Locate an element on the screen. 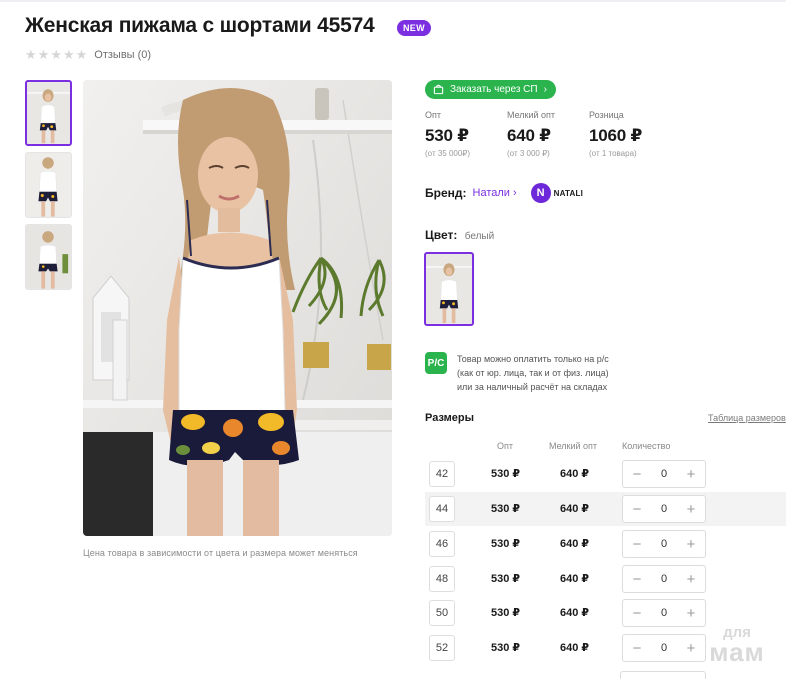 The image size is (786, 679). price-tier-small-opt: Мелкий опт 640 ₽ (от 3 000 ₽) is located at coordinates (548, 134).